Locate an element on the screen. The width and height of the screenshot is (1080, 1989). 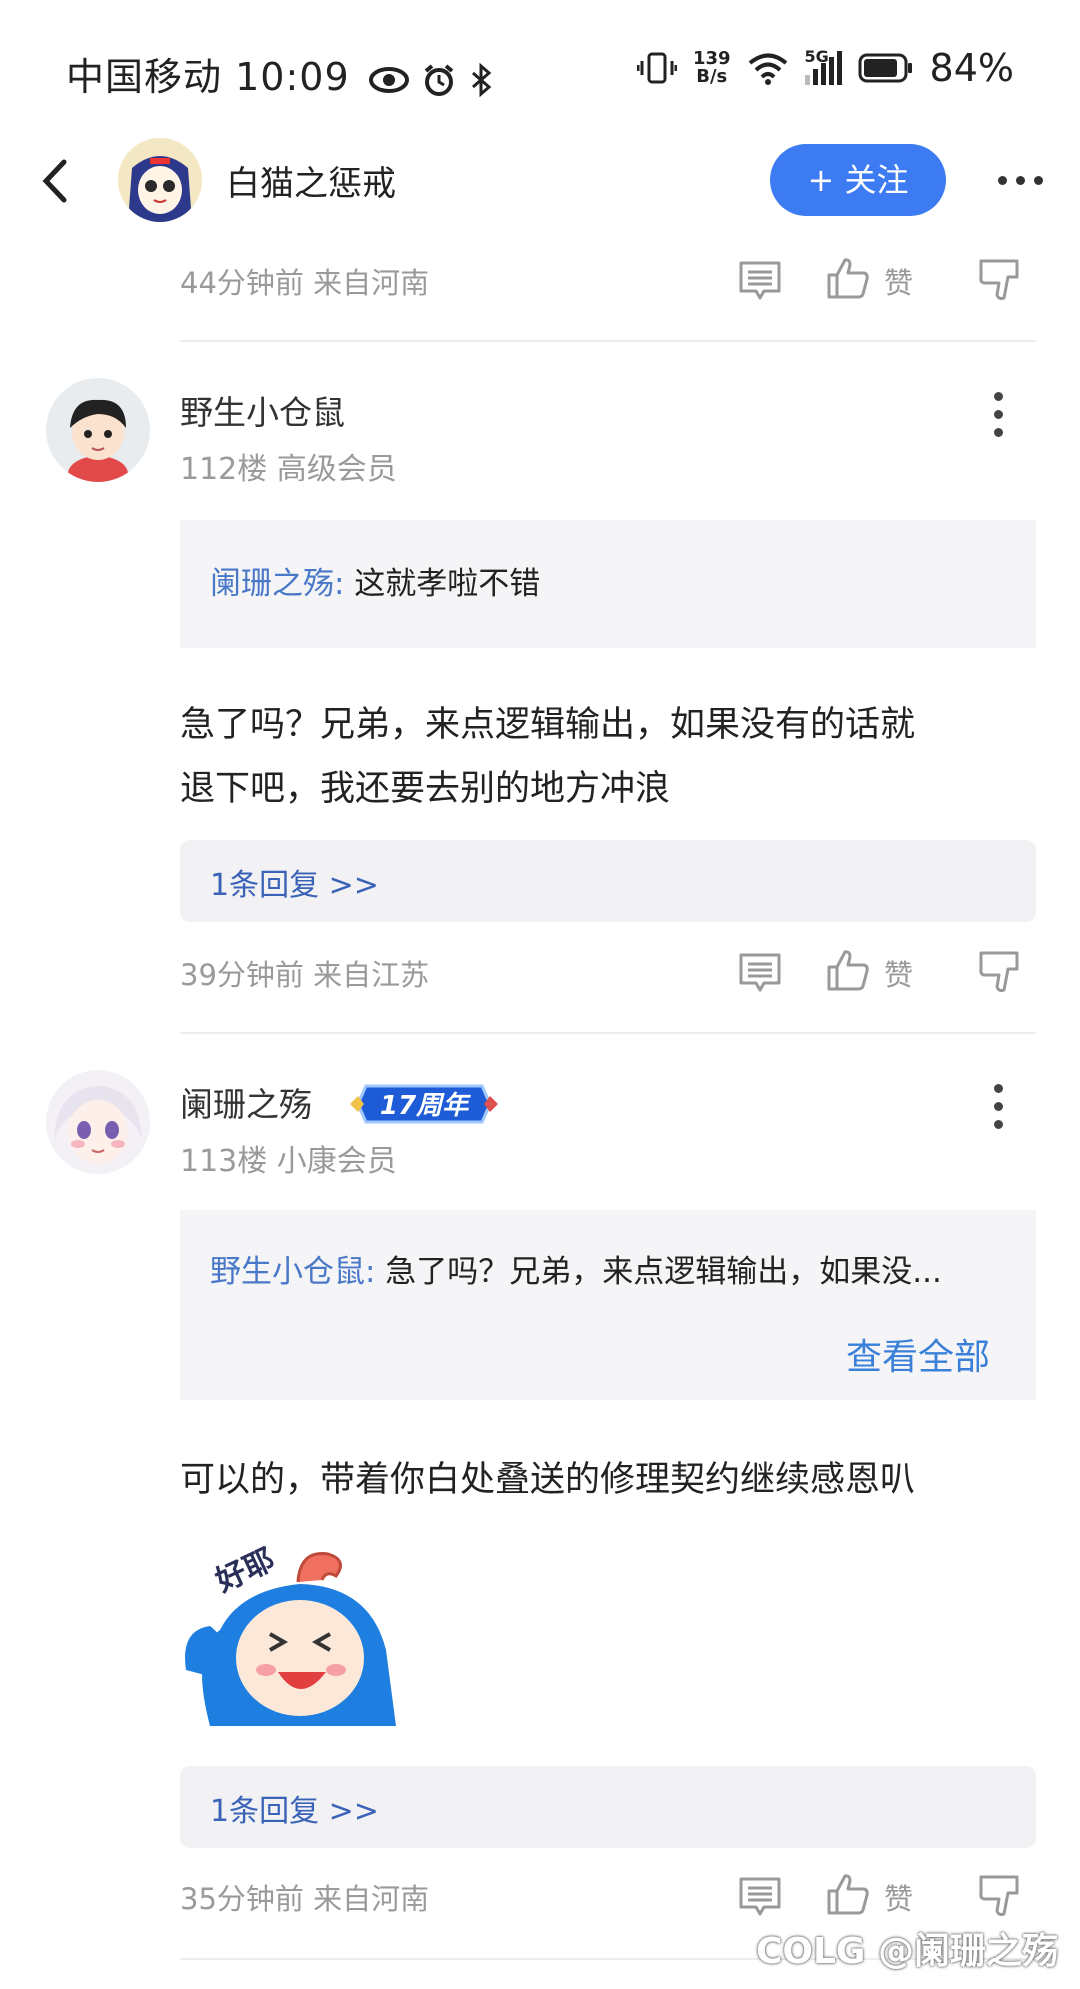
status-bar: 中国移动 10:09 139 B/s 5G 84% is located at coordinates (540, 69).